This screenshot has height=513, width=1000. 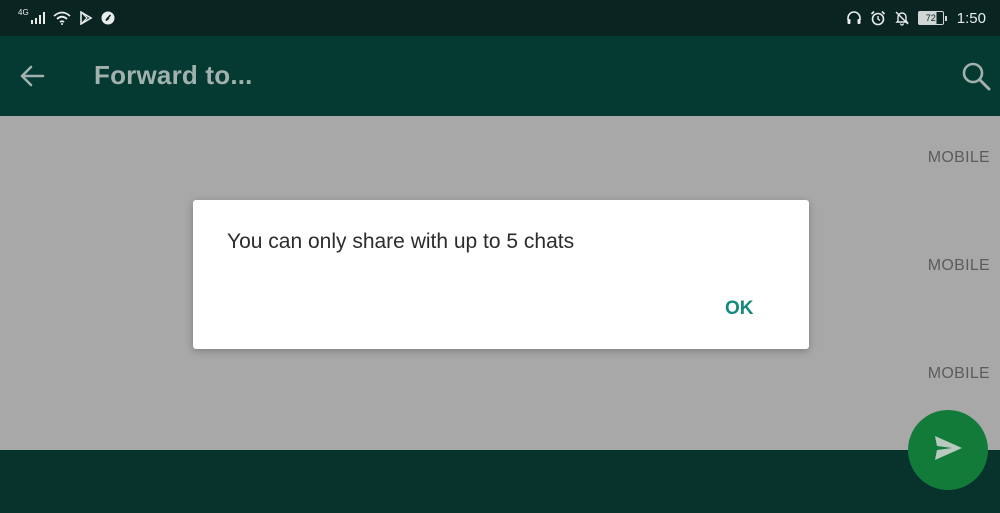 What do you see at coordinates (108, 18) in the screenshot?
I see `location-icon` at bounding box center [108, 18].